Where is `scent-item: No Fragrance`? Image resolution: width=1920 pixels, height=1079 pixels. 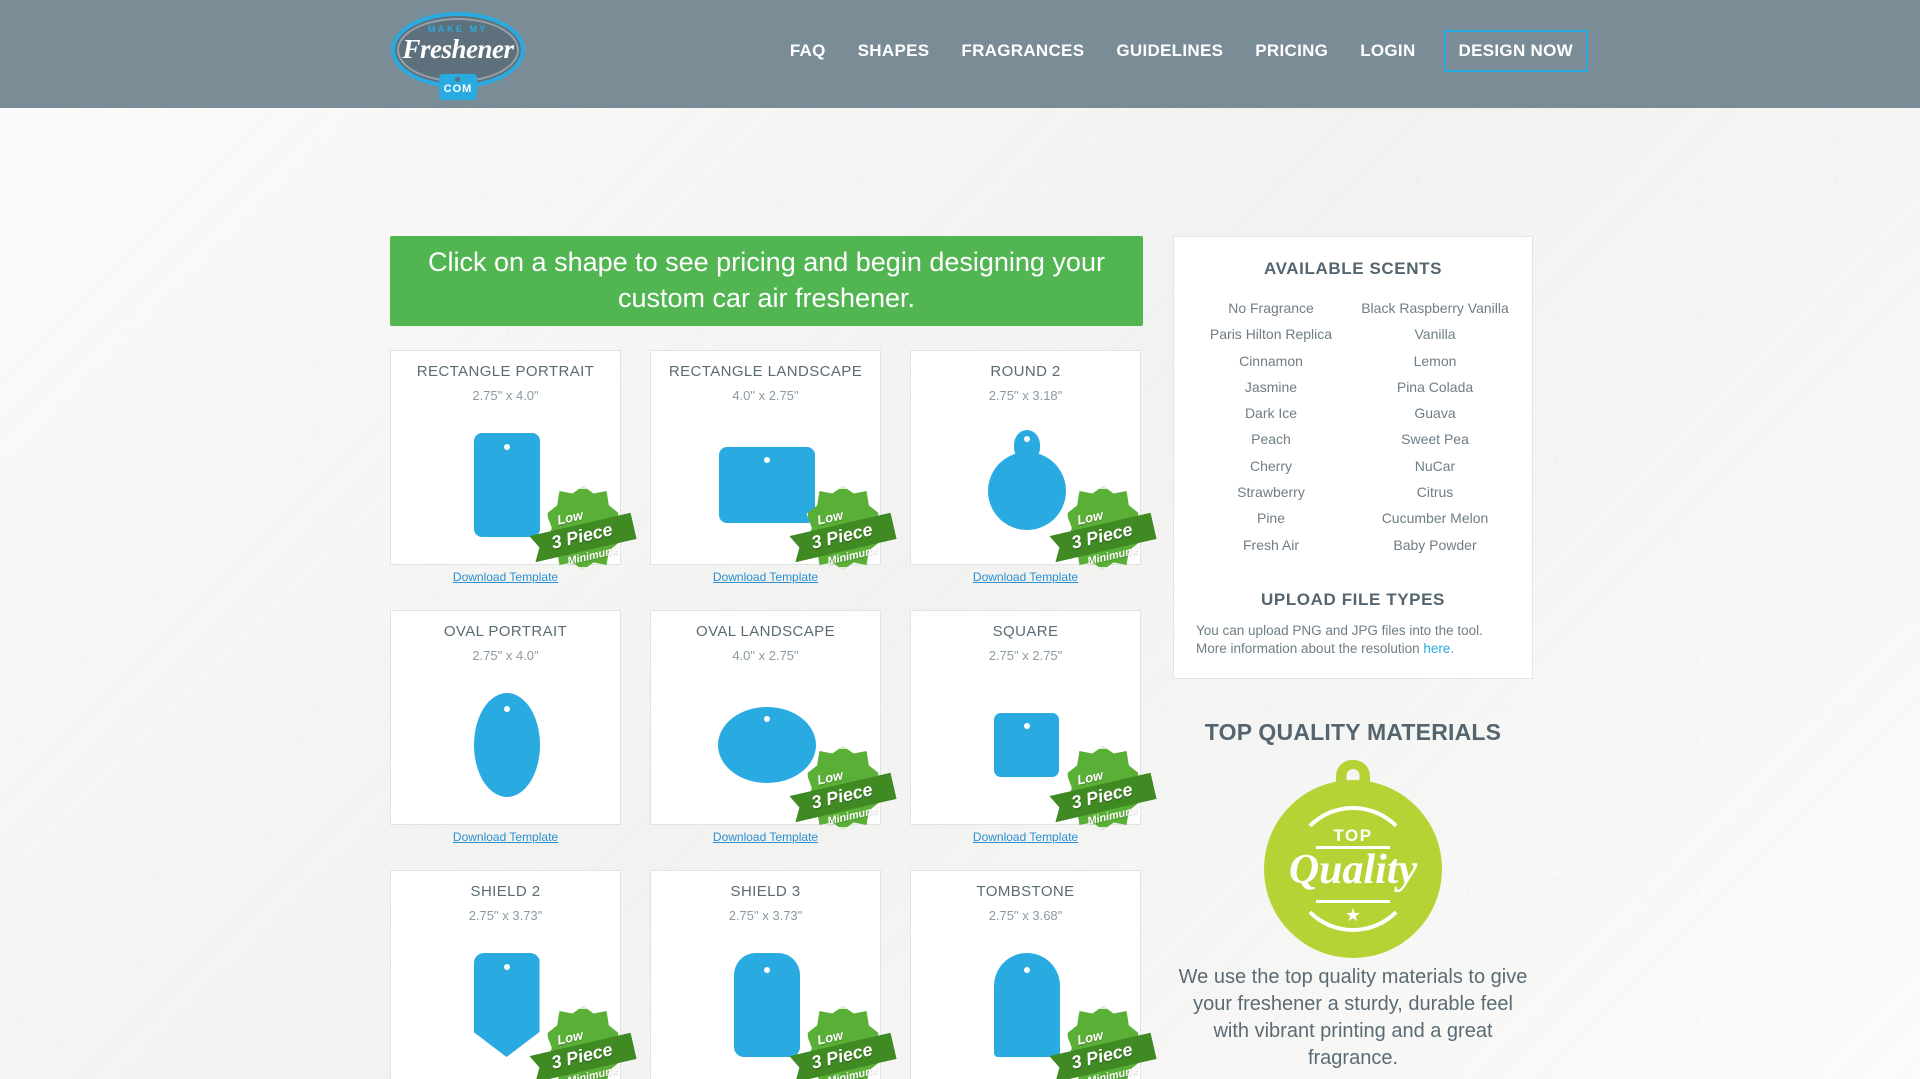 scent-item: No Fragrance is located at coordinates (1271, 308).